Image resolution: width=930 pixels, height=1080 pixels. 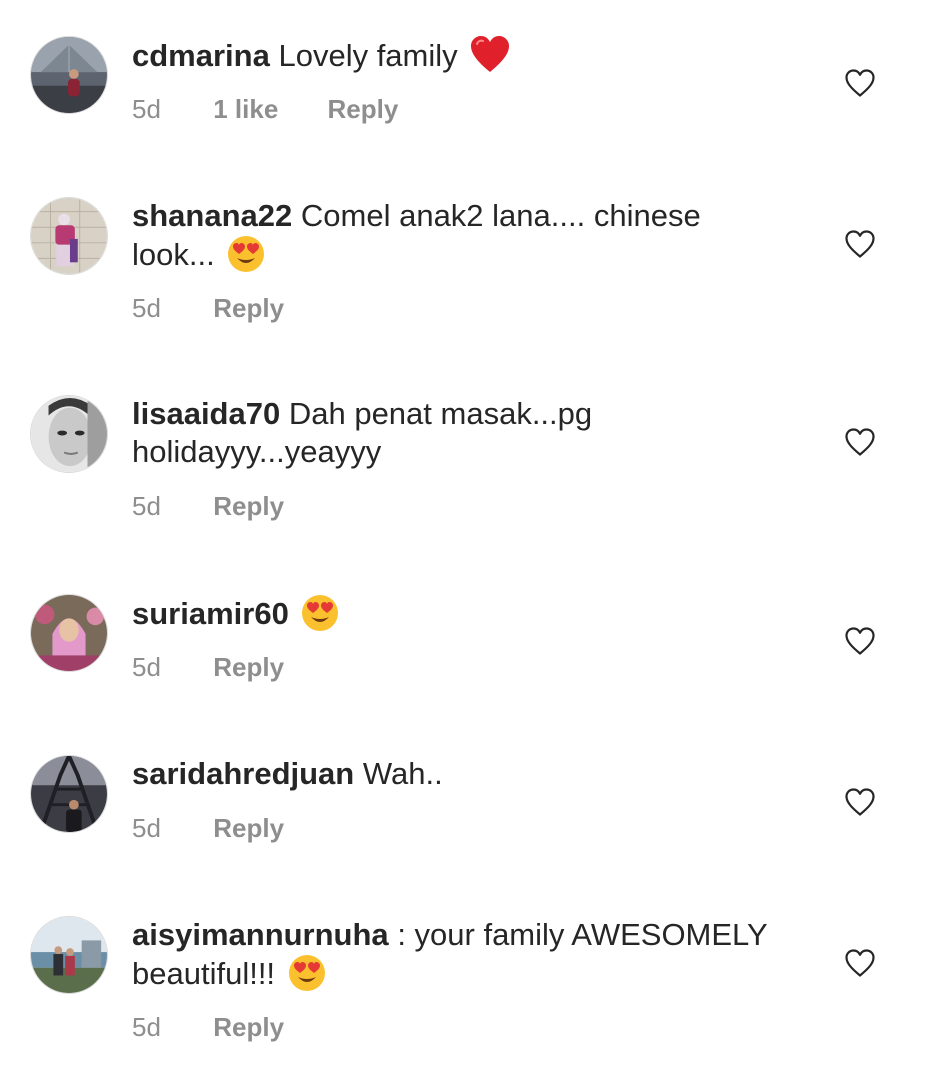 I want to click on username: suriamir60, so click(x=210, y=613).